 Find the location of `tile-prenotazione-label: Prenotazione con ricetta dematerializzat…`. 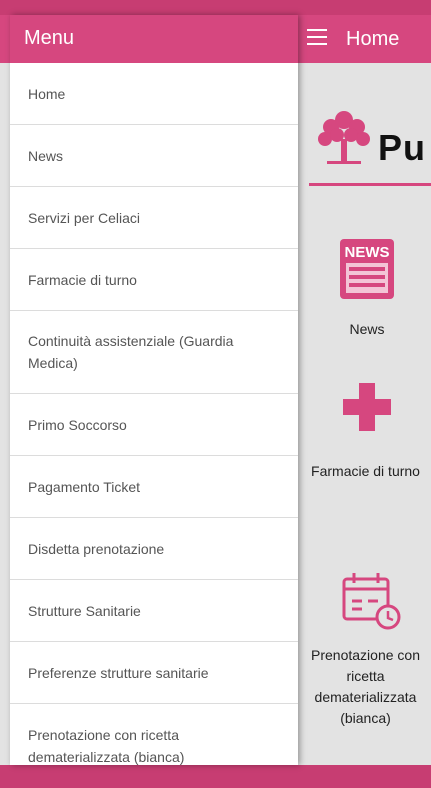

tile-prenotazione-label: Prenotazione con ricetta dematerializzat… is located at coordinates (365, 687).